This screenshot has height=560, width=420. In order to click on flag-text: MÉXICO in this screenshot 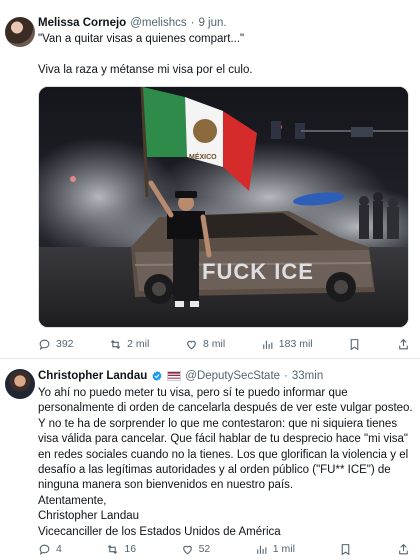, I will do `click(203, 156)`.